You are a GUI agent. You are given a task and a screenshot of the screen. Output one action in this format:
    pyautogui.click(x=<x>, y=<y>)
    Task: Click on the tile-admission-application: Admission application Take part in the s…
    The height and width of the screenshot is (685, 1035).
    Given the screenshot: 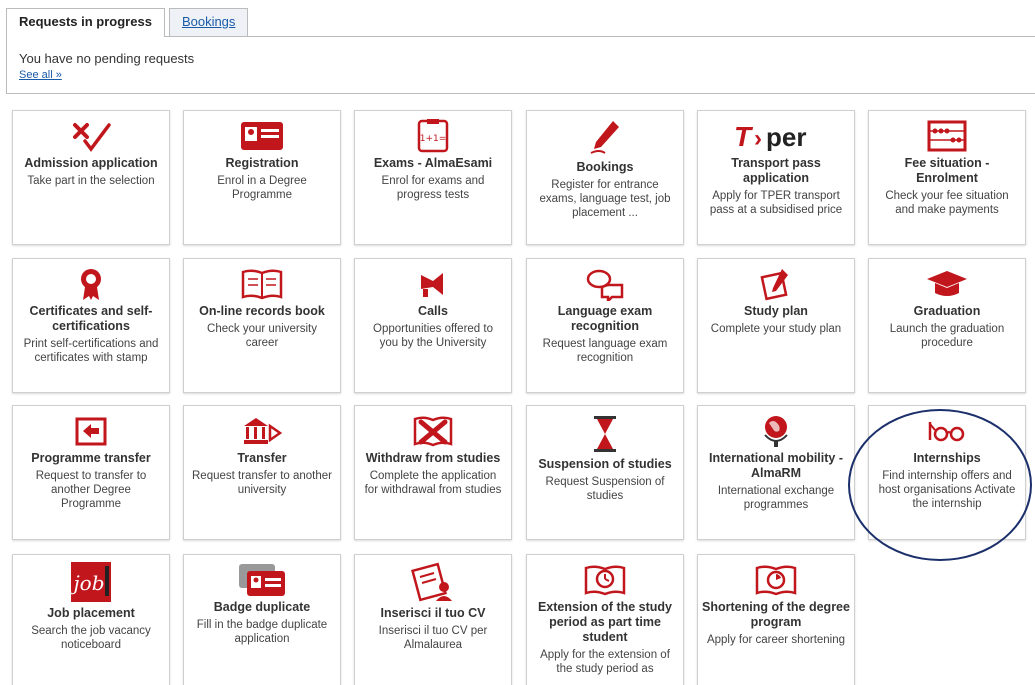 What is the action you would take?
    pyautogui.click(x=91, y=177)
    